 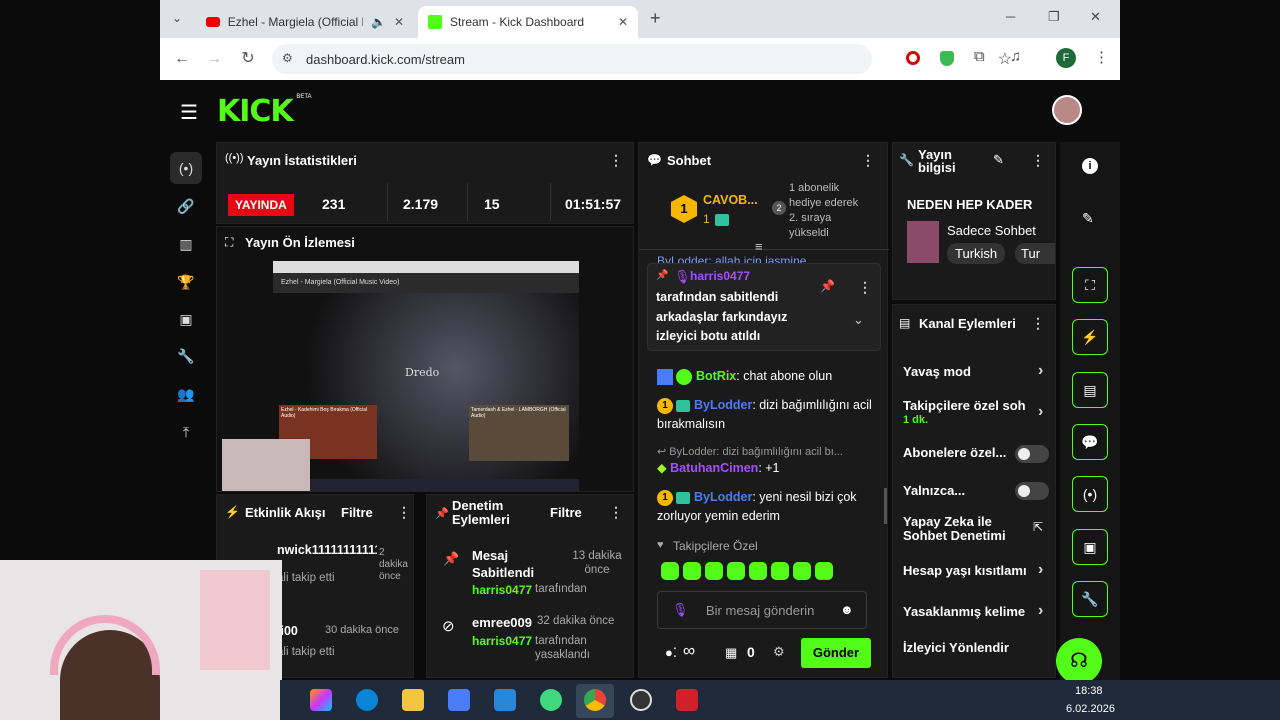 What do you see at coordinates (186, 394) in the screenshot?
I see `users-icon: 👥` at bounding box center [186, 394].